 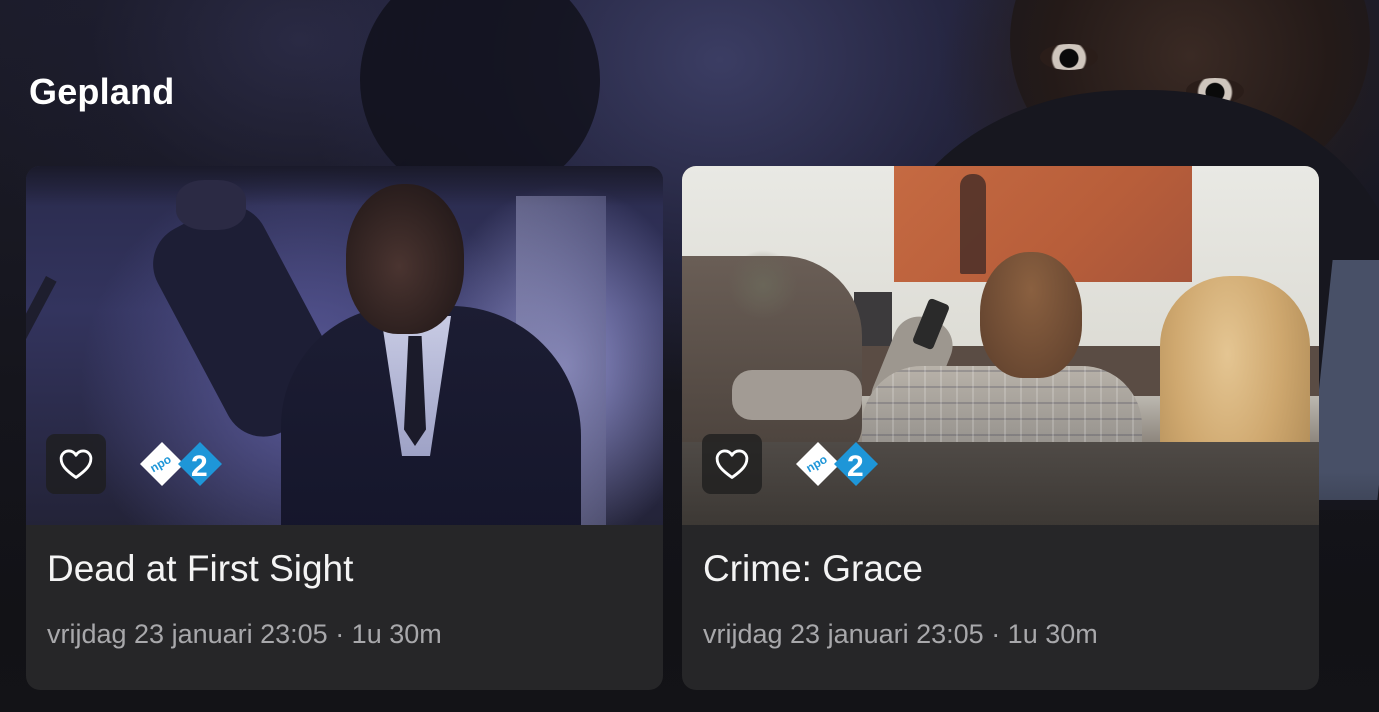 I want to click on thumbnail-head, so click(x=405, y=259).